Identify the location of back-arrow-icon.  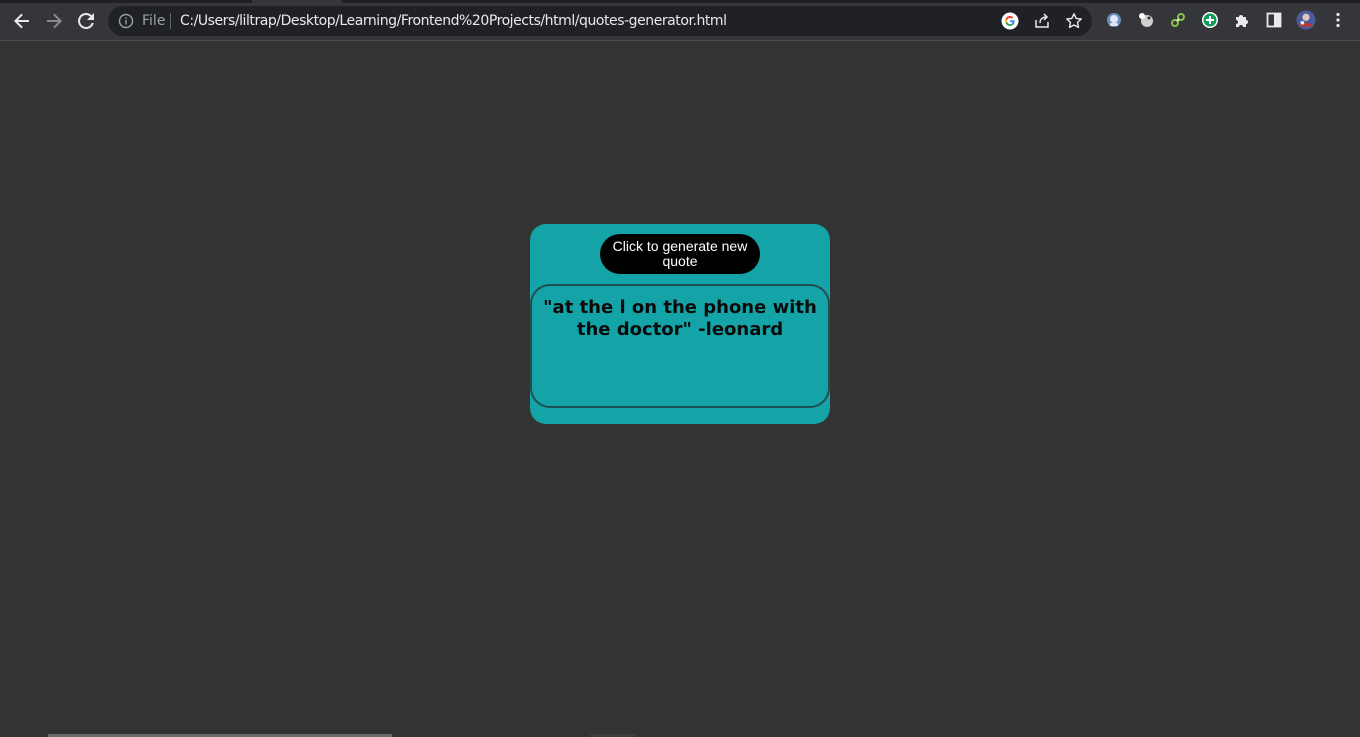
(21, 21).